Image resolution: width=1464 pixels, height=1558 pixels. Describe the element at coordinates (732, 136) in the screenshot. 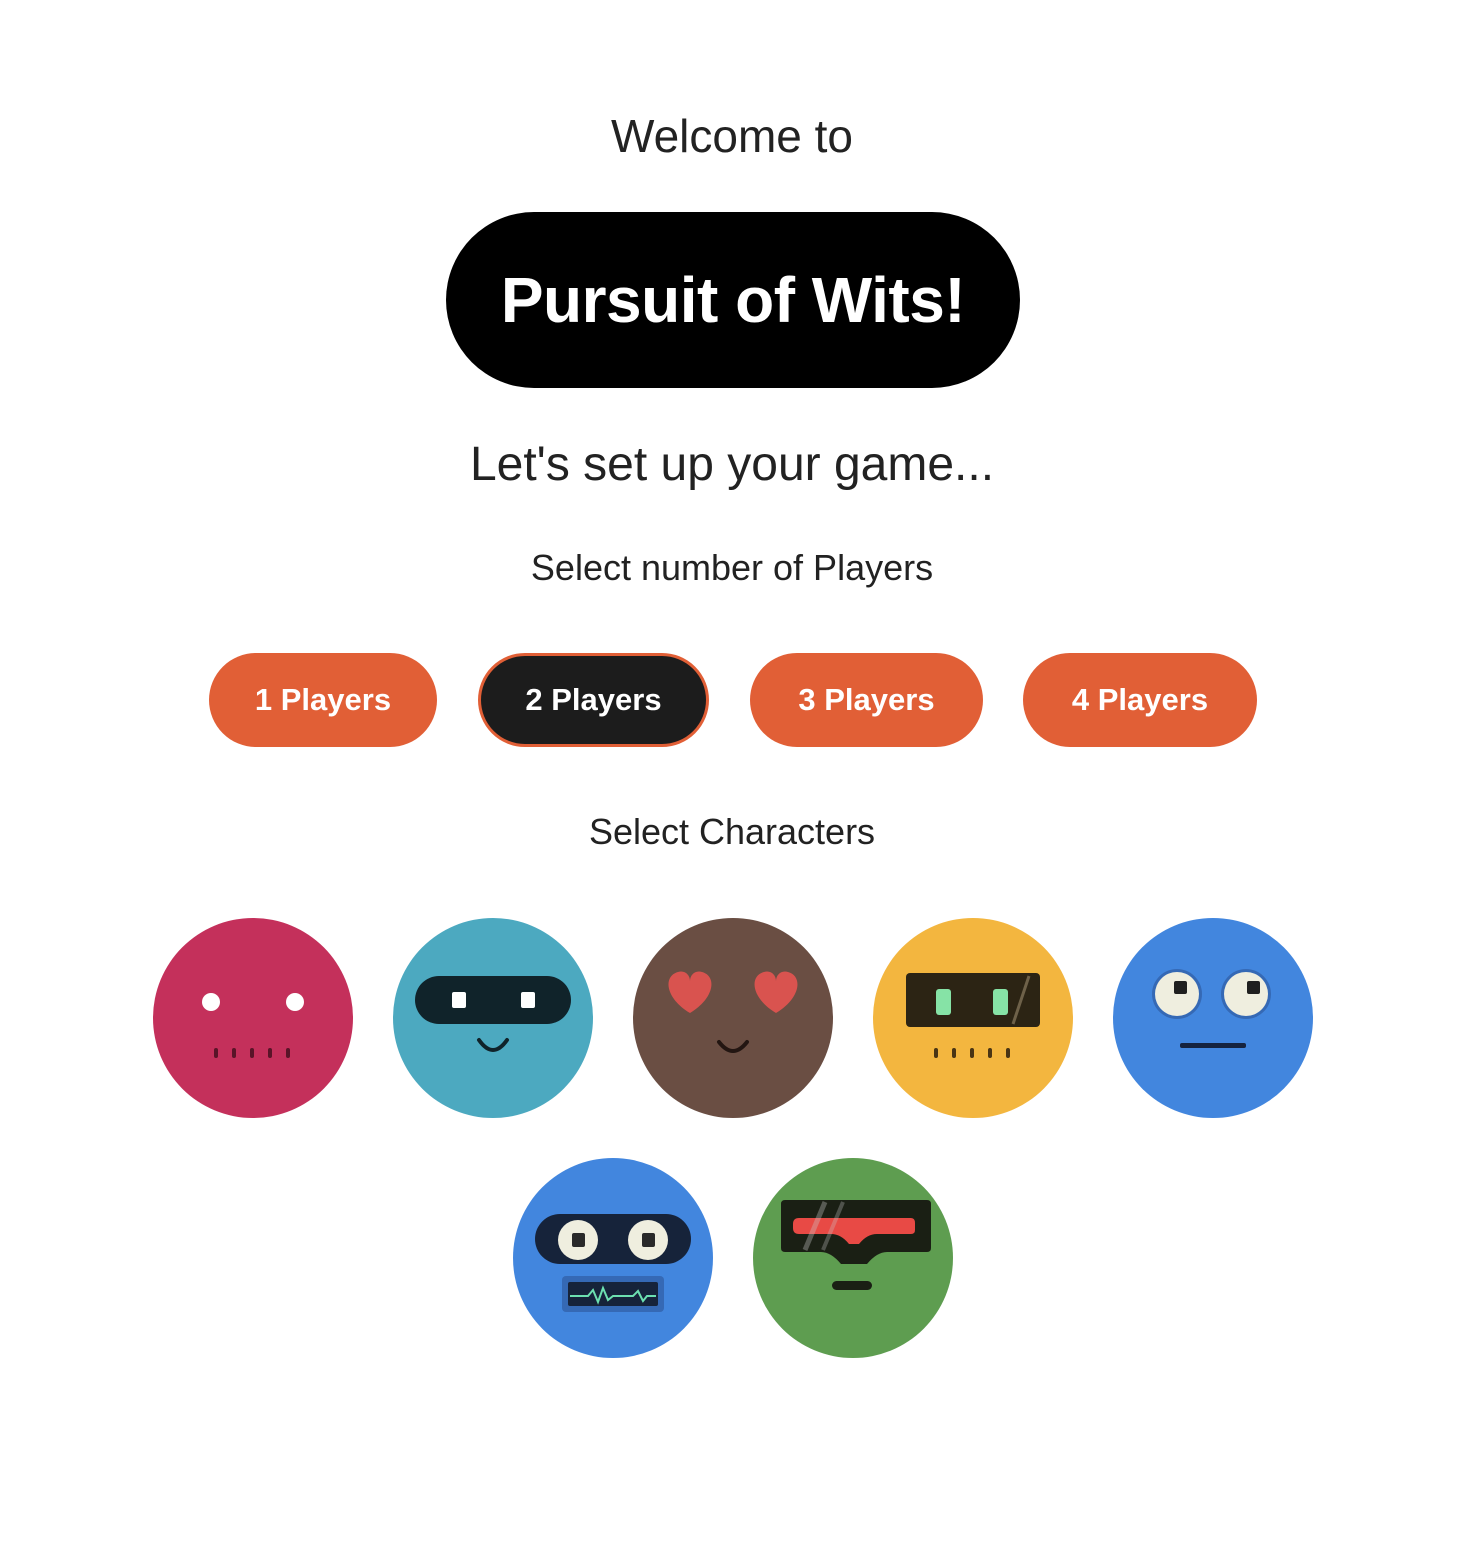

I see `welcome-text: Welcome to` at that location.